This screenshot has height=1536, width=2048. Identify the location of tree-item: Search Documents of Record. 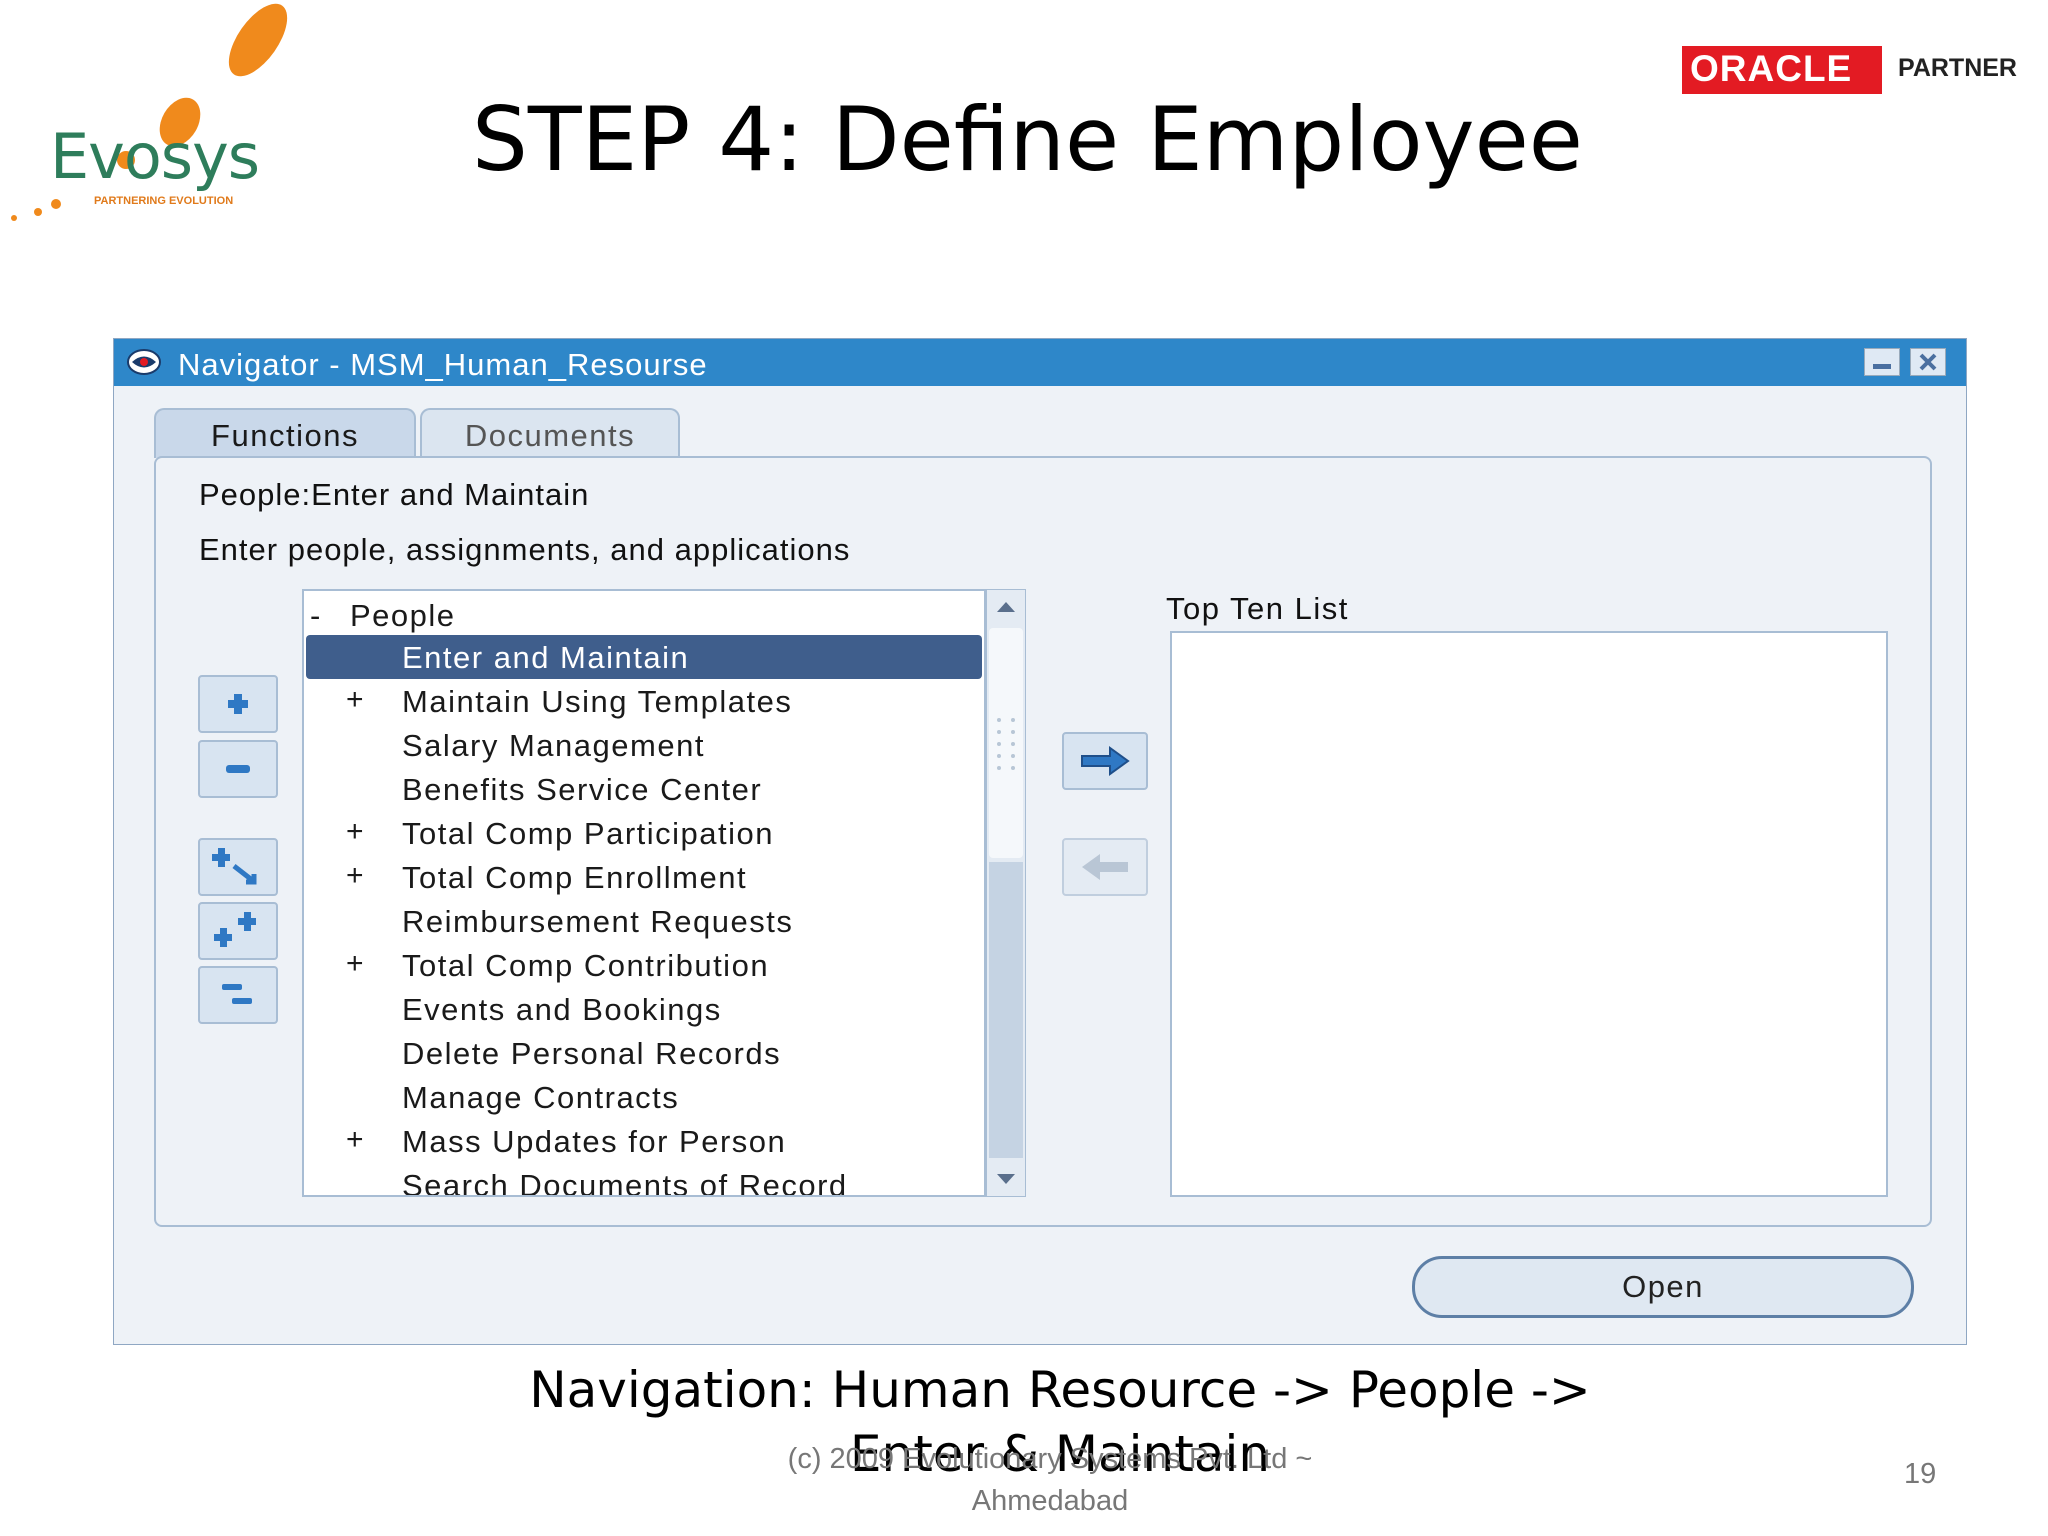
(644, 1180).